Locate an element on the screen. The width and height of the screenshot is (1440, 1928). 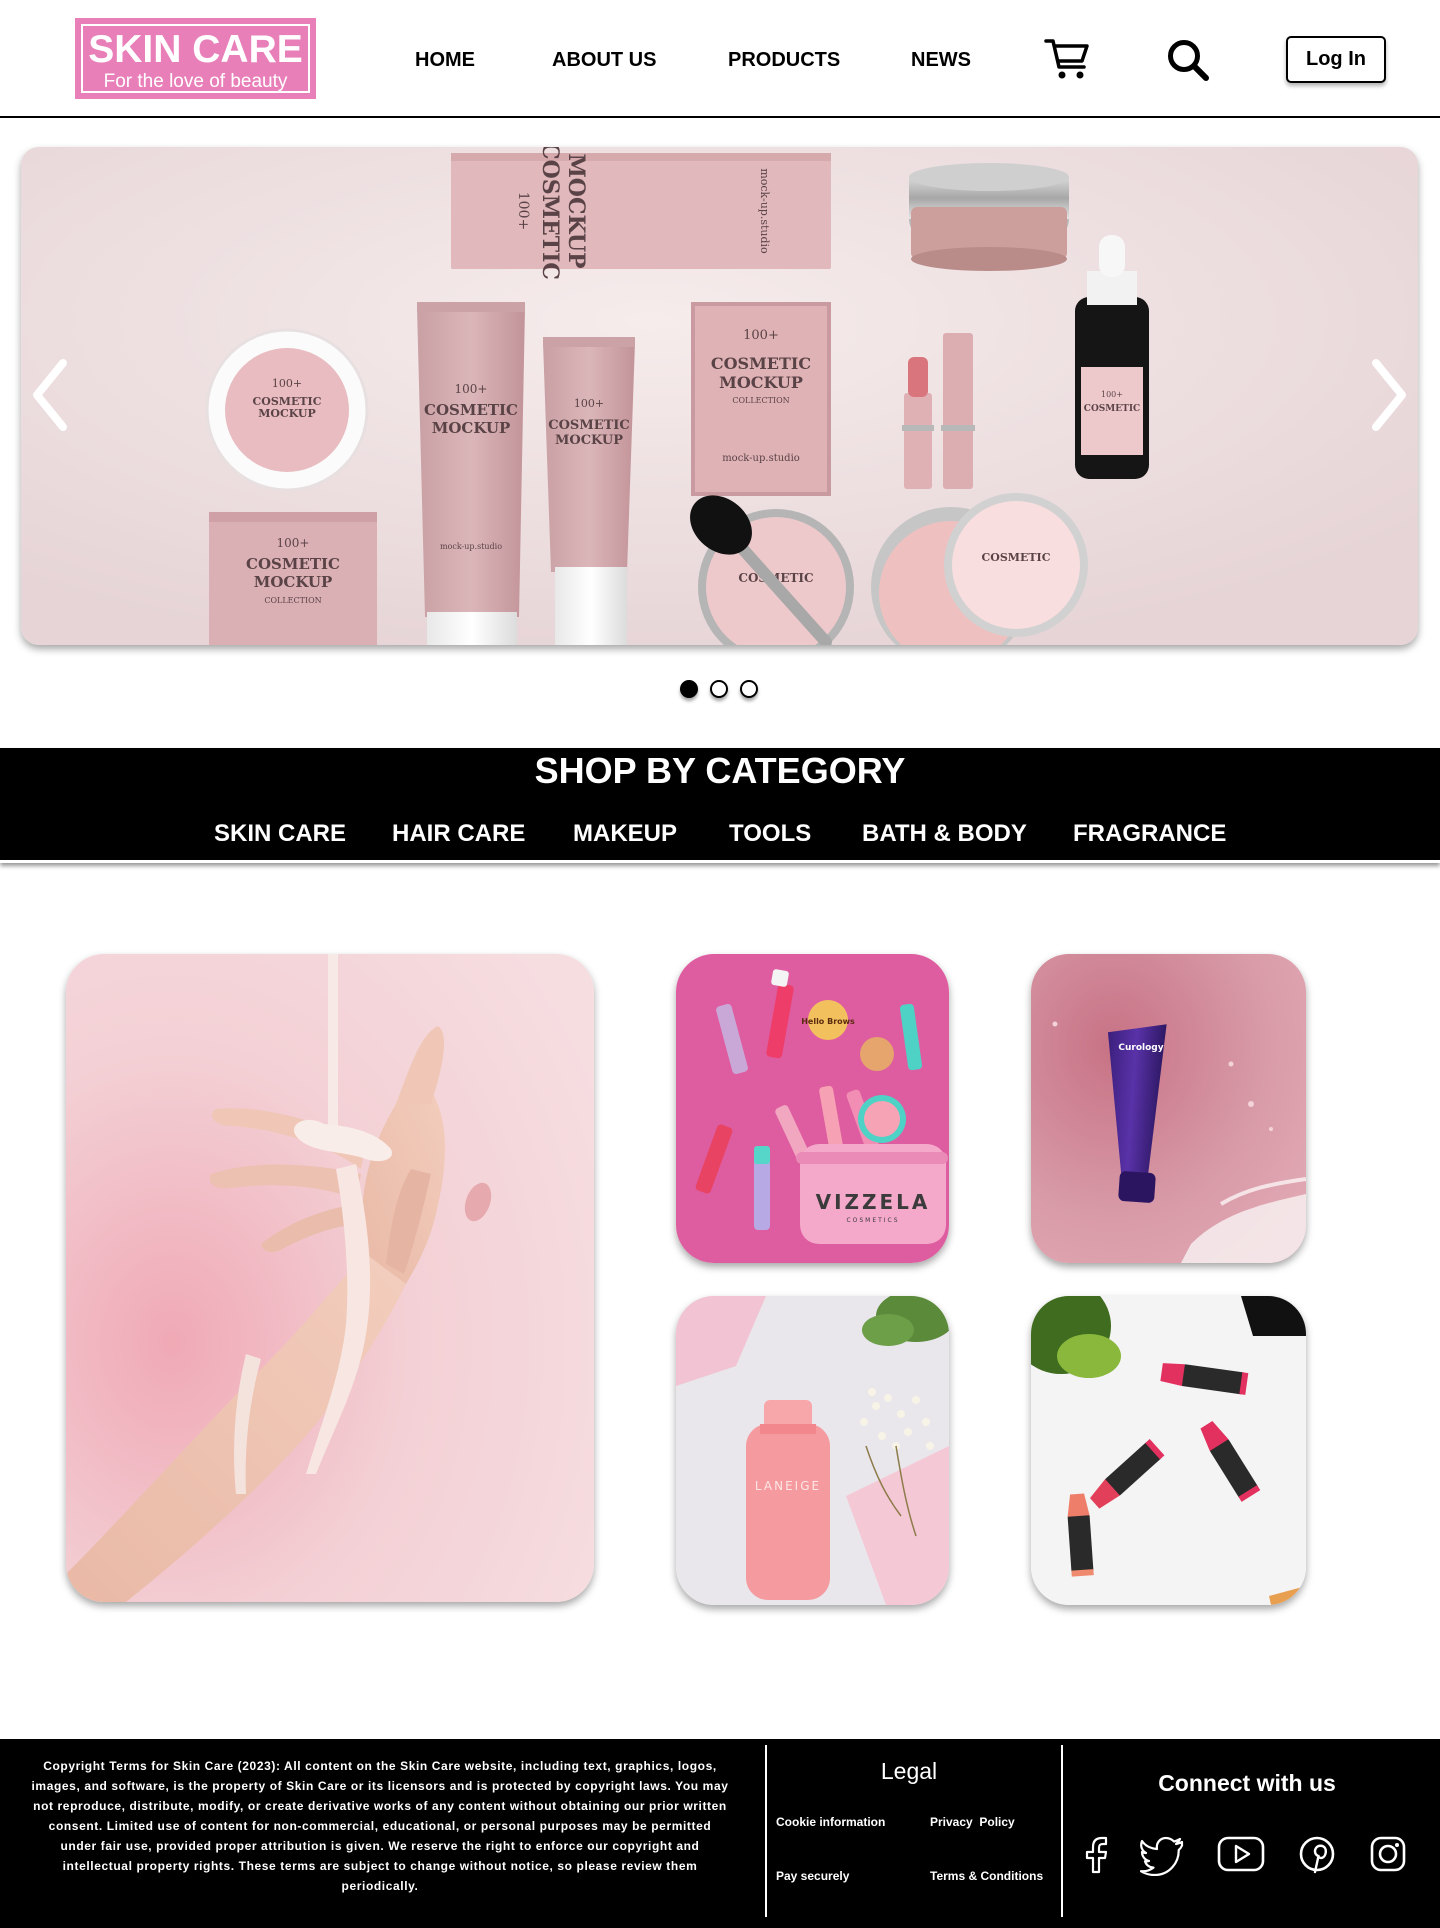
sachet-collection: COLLECTION is located at coordinates (760, 400).